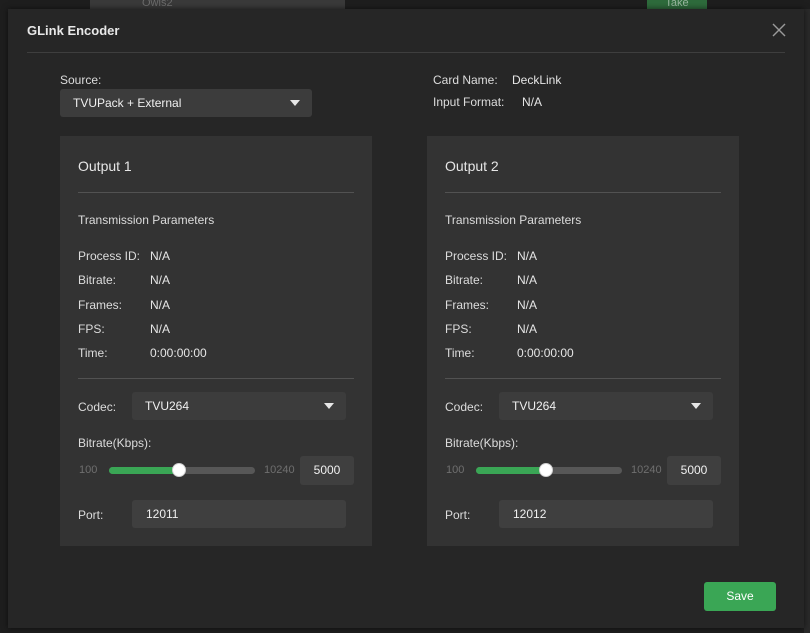  I want to click on source-select: TVUPack + External, so click(186, 103).